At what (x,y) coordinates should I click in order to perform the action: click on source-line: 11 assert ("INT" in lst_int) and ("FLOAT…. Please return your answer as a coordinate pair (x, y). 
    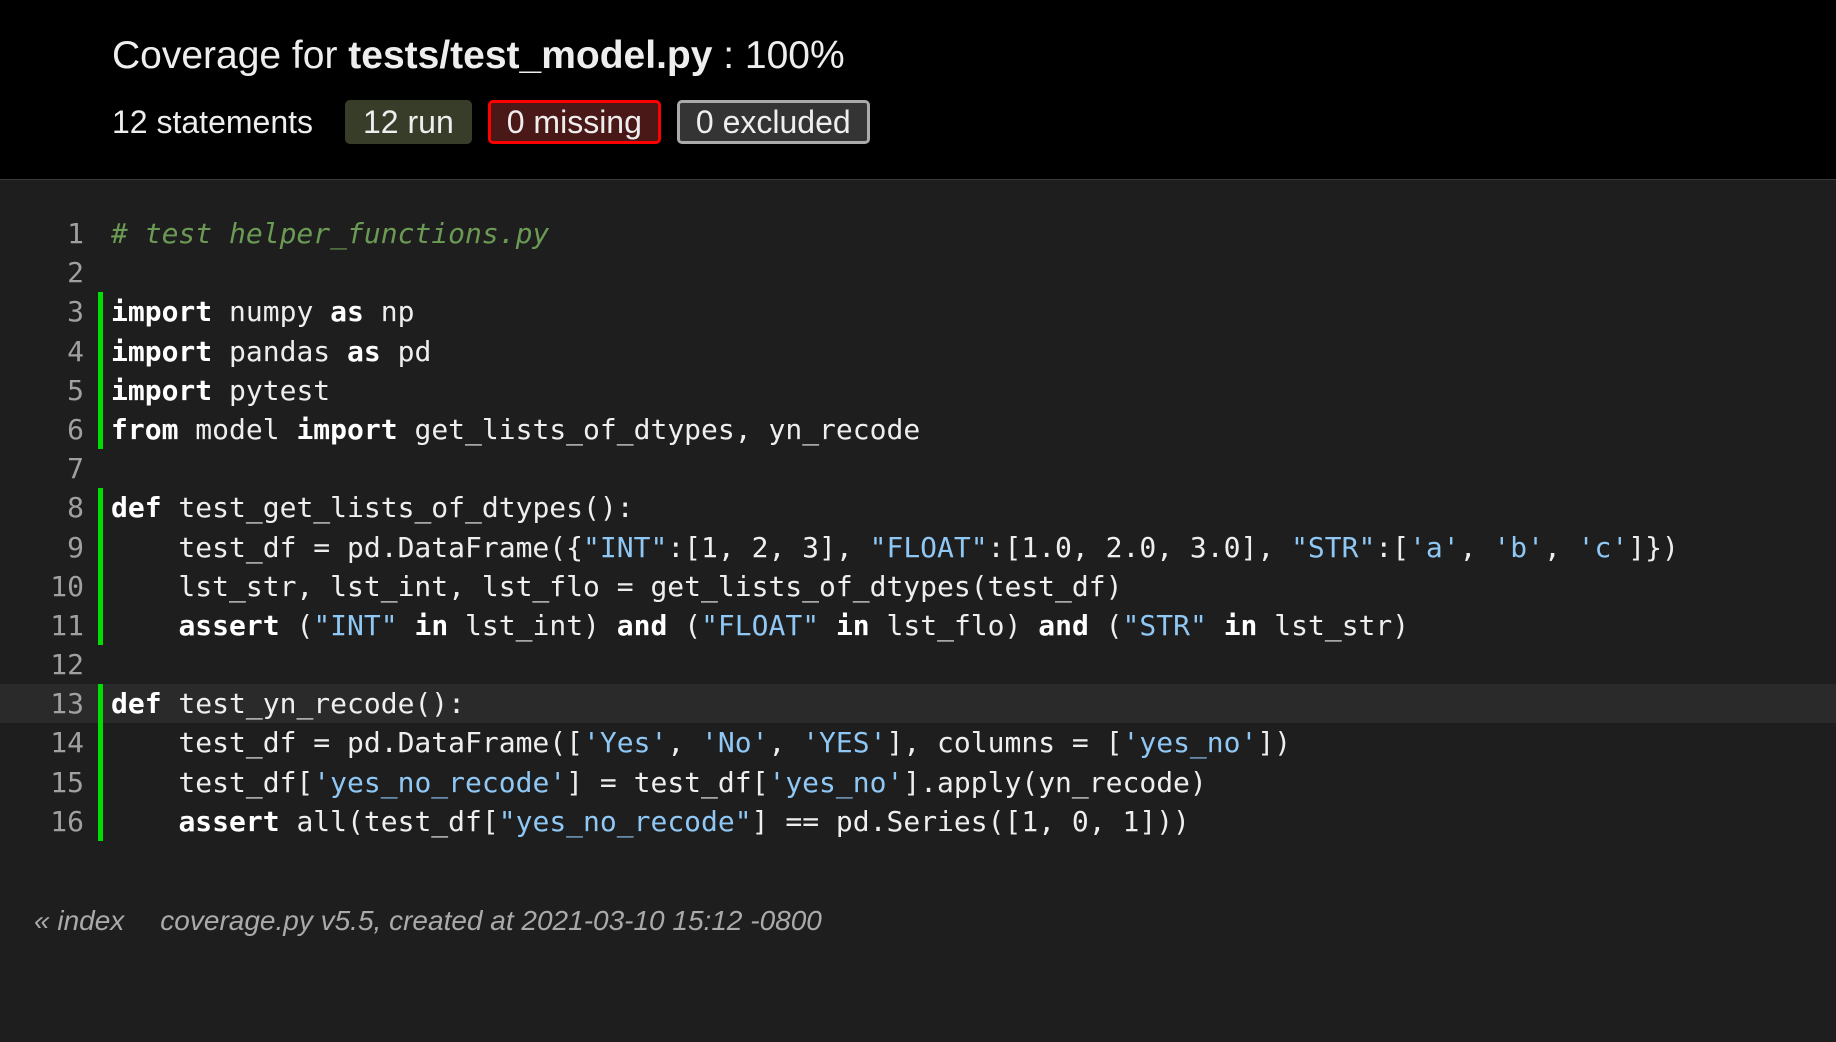
    Looking at the image, I should click on (918, 625).